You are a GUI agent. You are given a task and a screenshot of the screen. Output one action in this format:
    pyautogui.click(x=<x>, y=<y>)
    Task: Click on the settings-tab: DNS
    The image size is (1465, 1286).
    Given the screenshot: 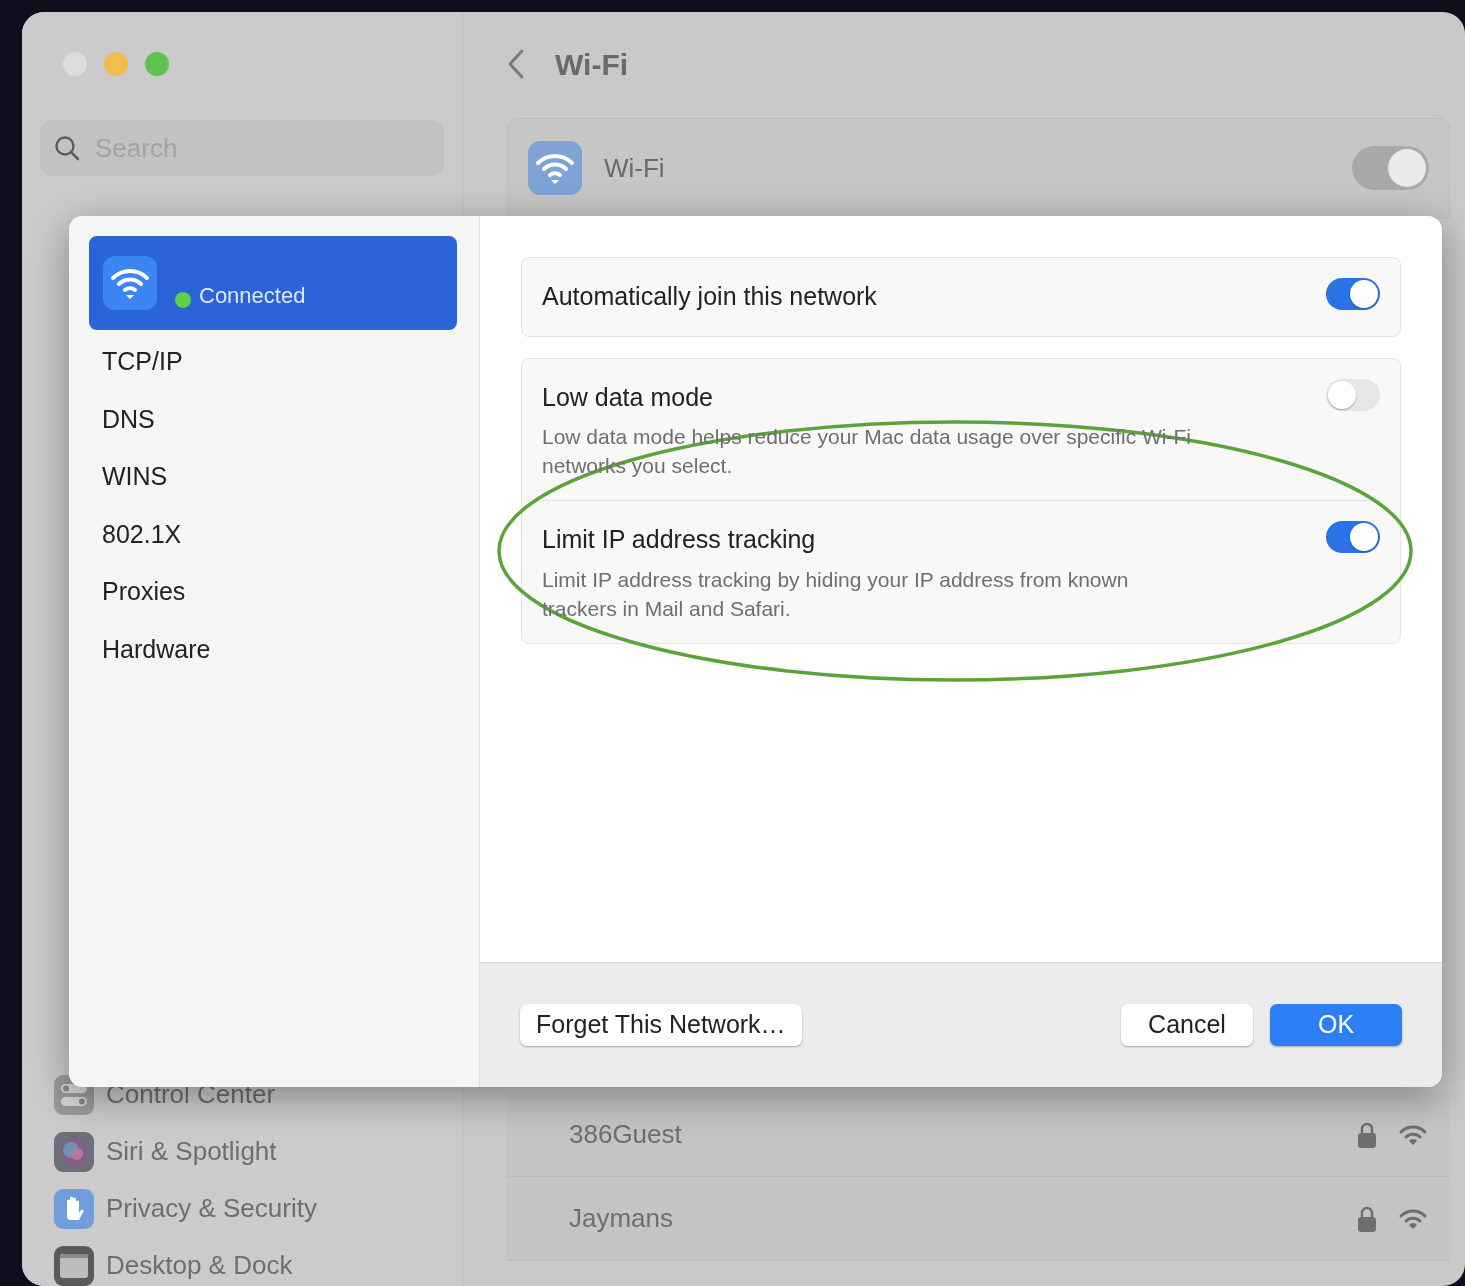 What is the action you would take?
    pyautogui.click(x=273, y=419)
    